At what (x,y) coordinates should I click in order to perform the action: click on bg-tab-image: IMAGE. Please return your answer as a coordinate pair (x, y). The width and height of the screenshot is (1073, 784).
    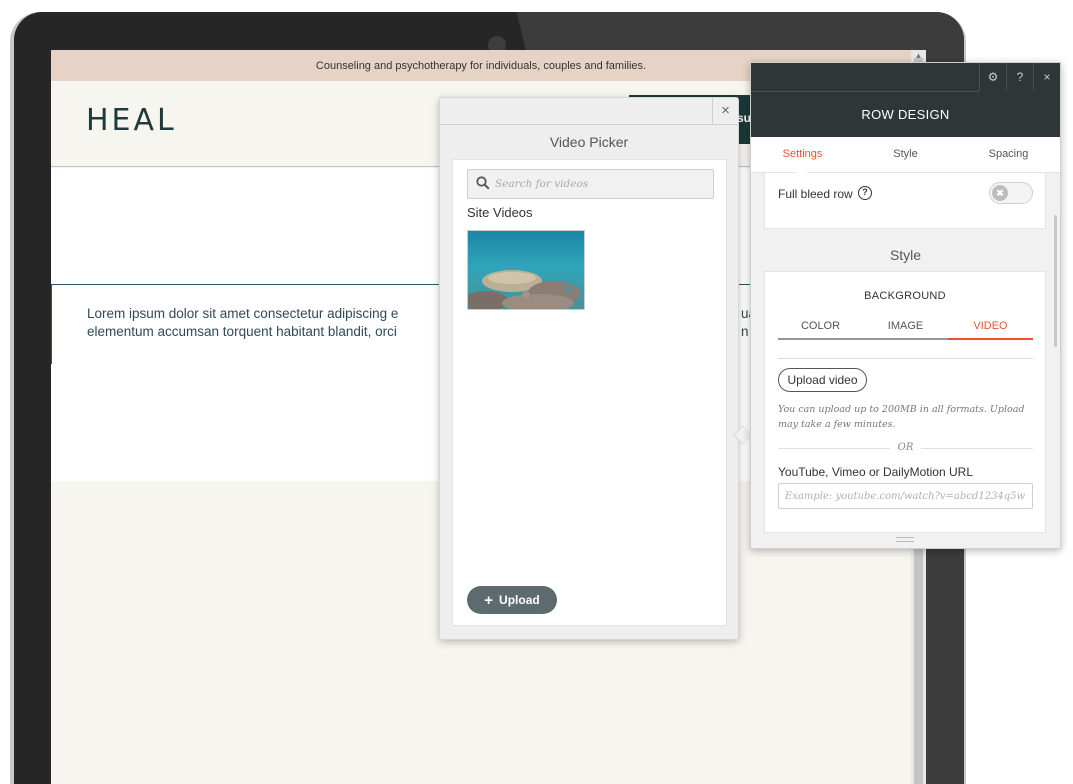
    Looking at the image, I should click on (905, 326).